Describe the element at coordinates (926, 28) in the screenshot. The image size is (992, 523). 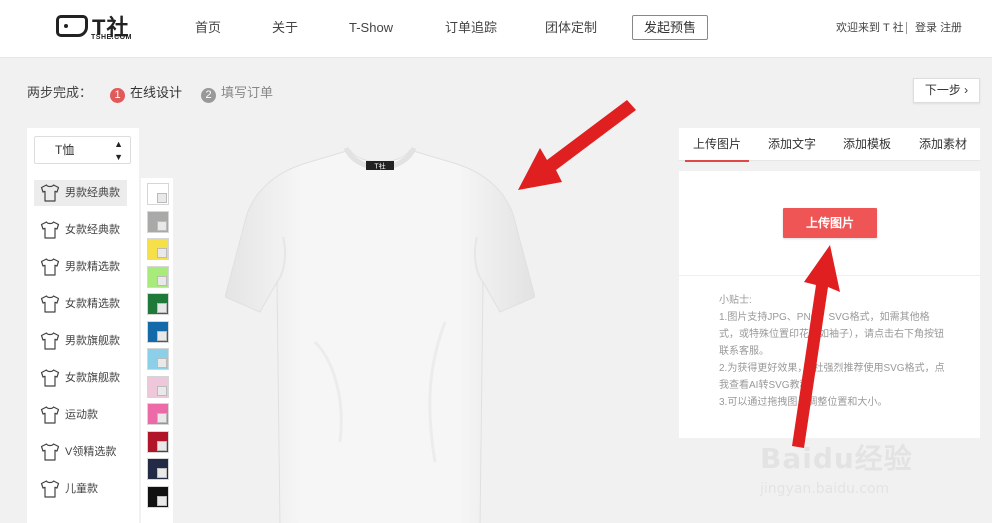
I see `login-link: 登录` at that location.